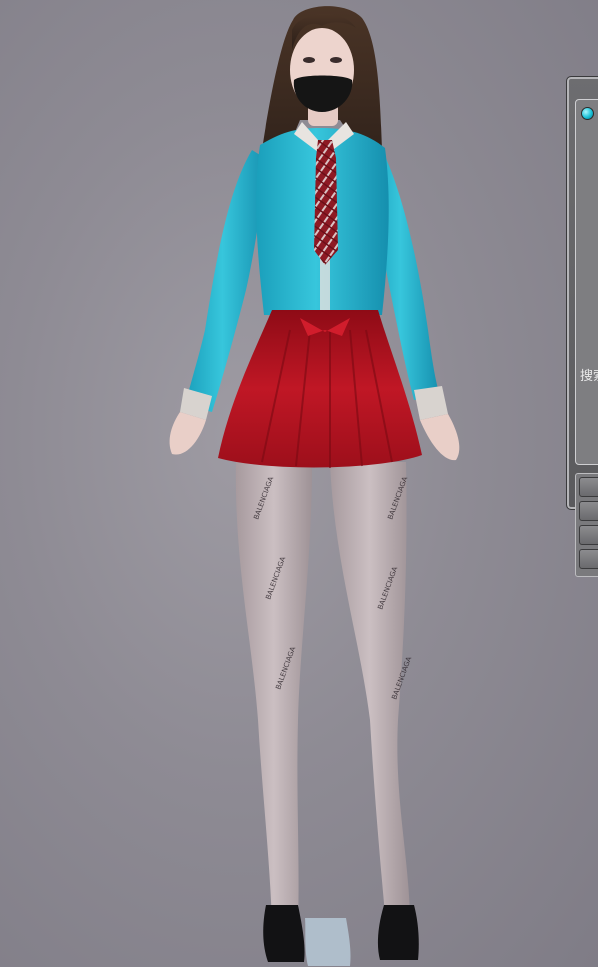  What do you see at coordinates (309, 60) in the screenshot?
I see `eye-left` at bounding box center [309, 60].